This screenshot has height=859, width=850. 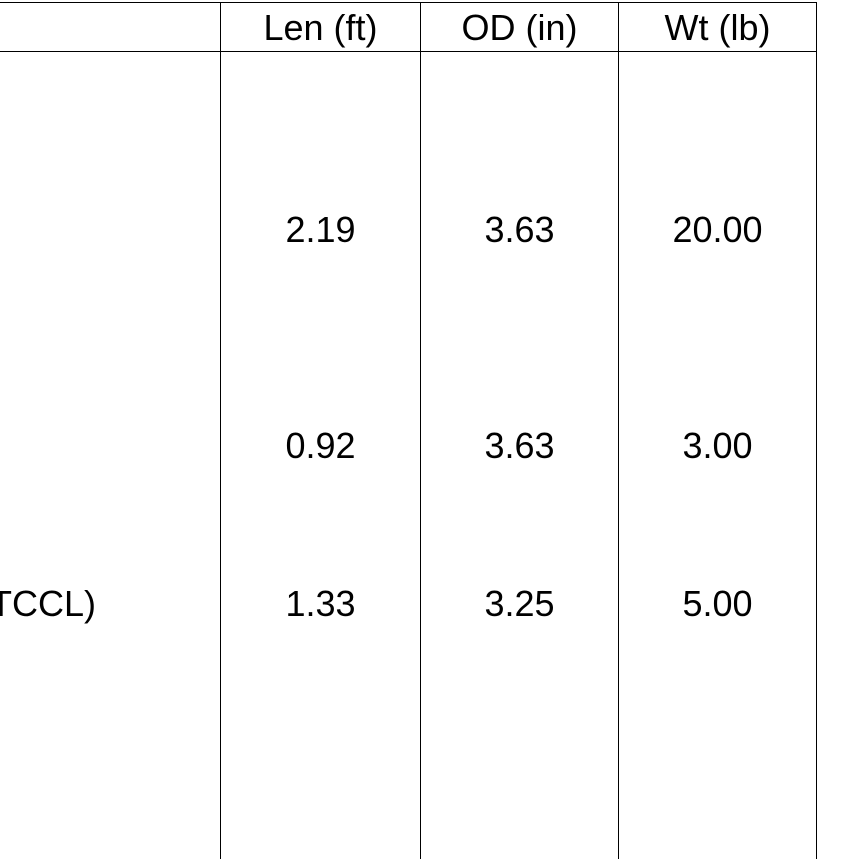 What do you see at coordinates (320, 27) in the screenshot?
I see `header-length: Len (ft)` at bounding box center [320, 27].